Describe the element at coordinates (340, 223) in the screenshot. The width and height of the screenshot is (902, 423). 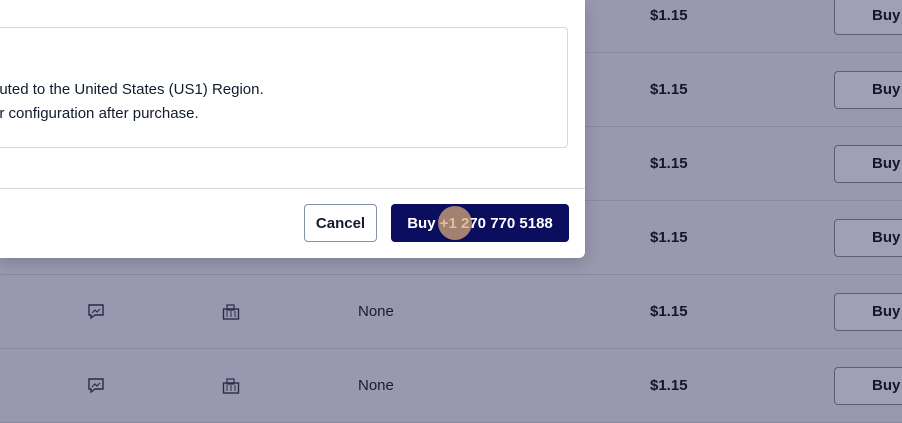
I see `cancel-button: Cancel` at that location.